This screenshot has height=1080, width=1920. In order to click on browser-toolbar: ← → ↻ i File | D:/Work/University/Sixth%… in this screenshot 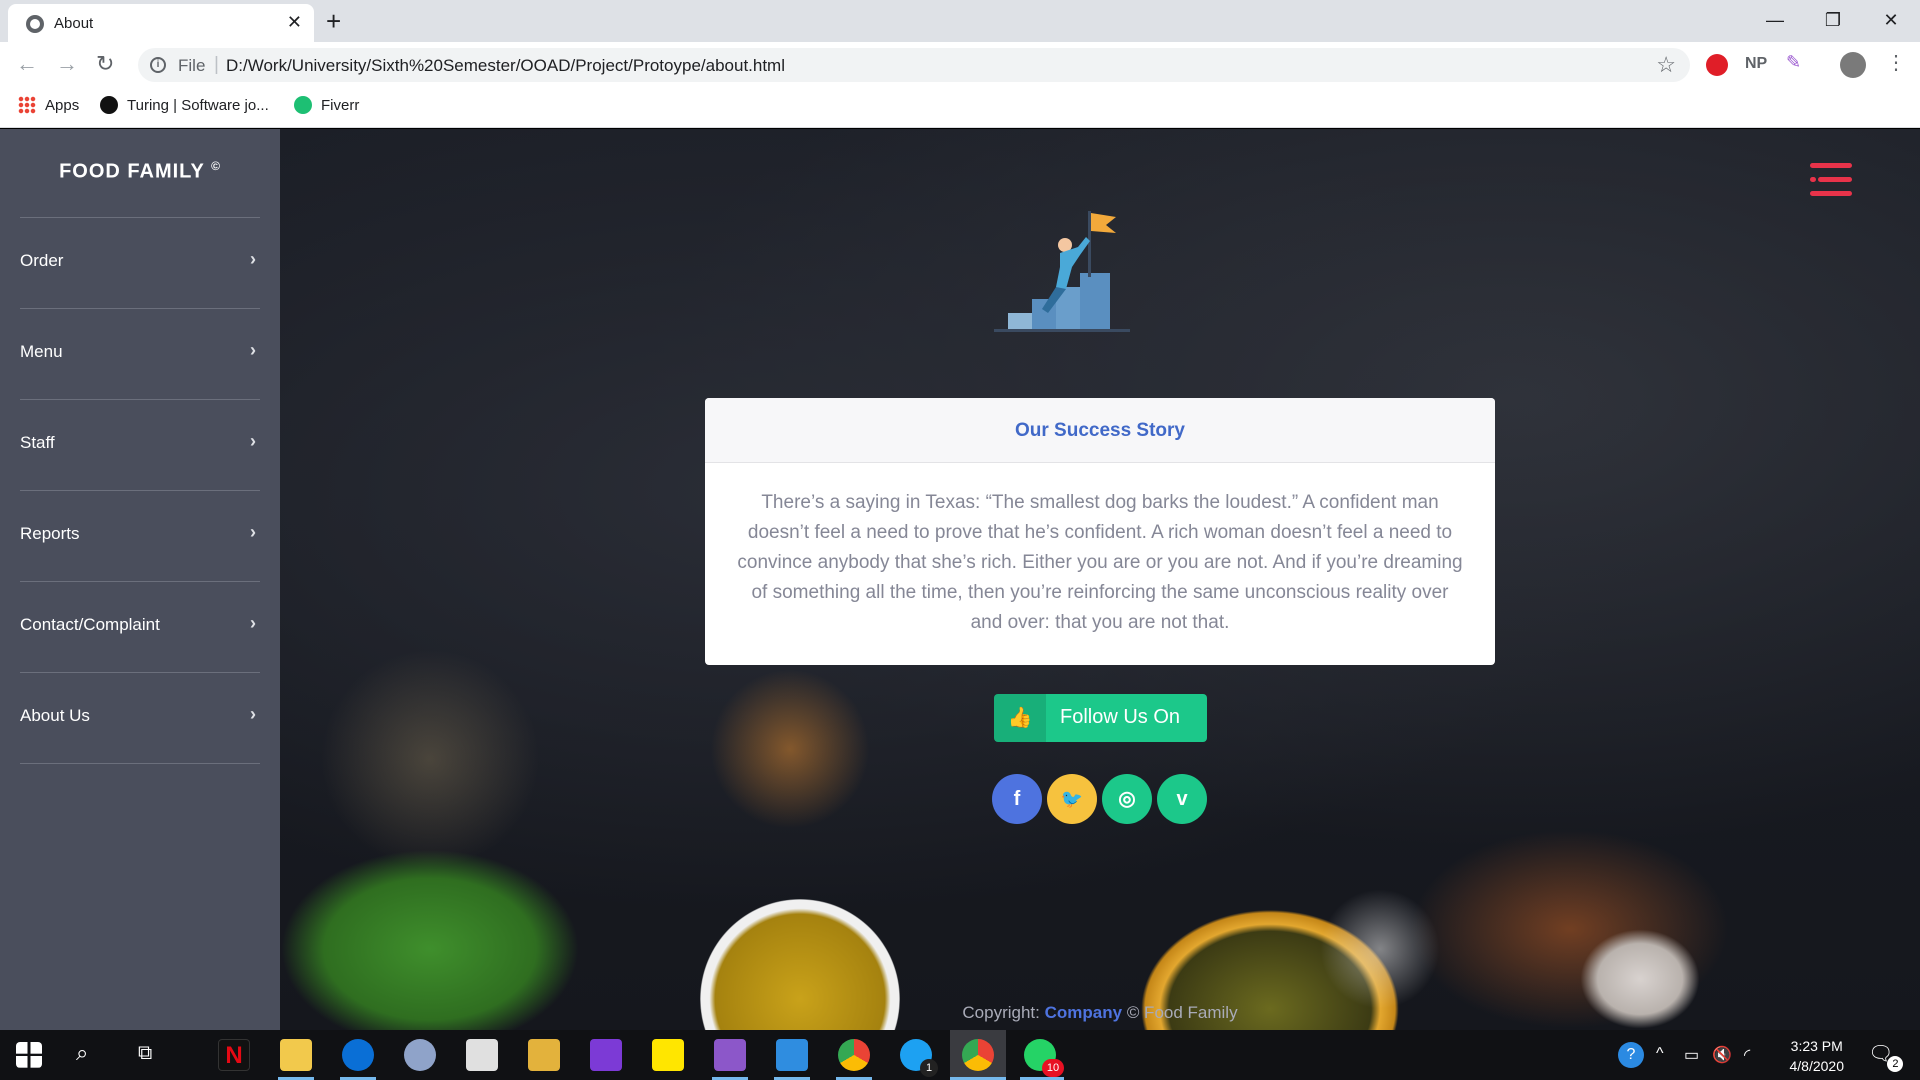, I will do `click(960, 65)`.